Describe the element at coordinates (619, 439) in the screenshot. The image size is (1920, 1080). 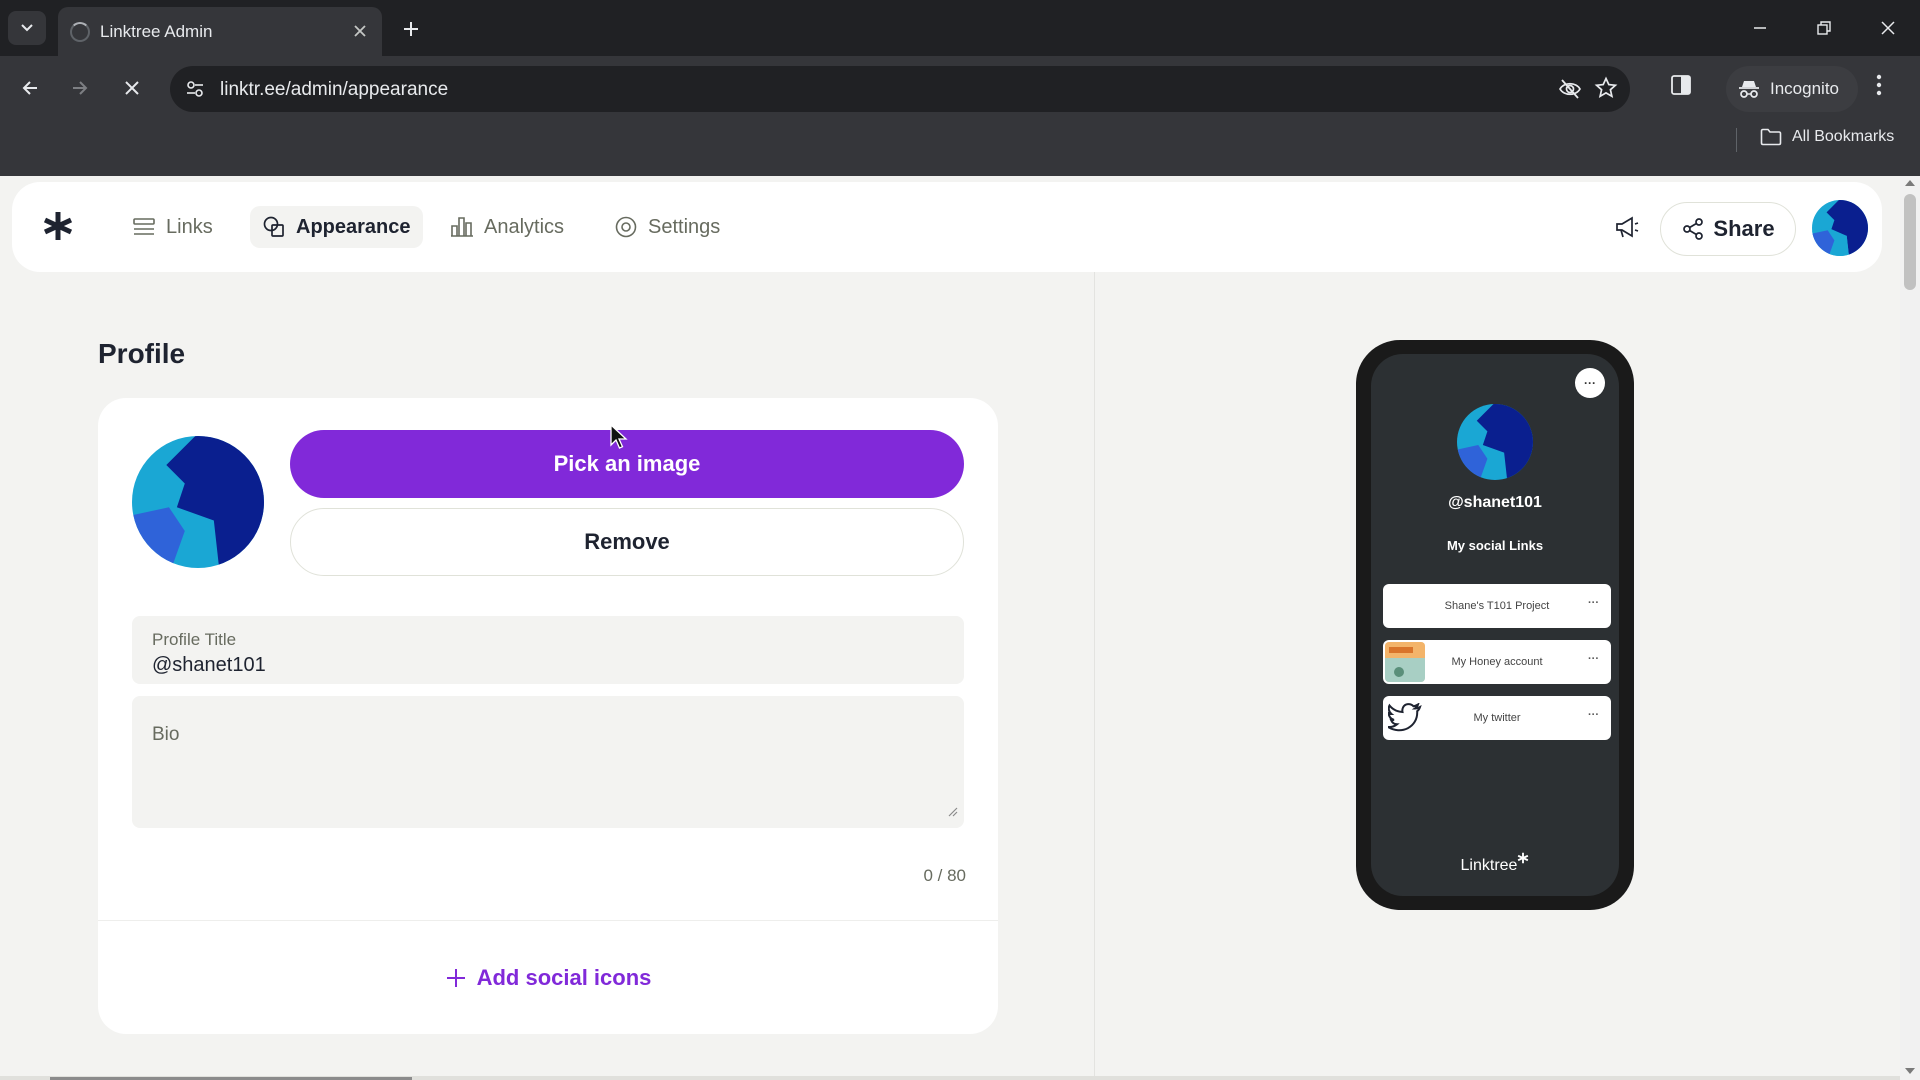
I see `mouse-cursor-icon` at that location.